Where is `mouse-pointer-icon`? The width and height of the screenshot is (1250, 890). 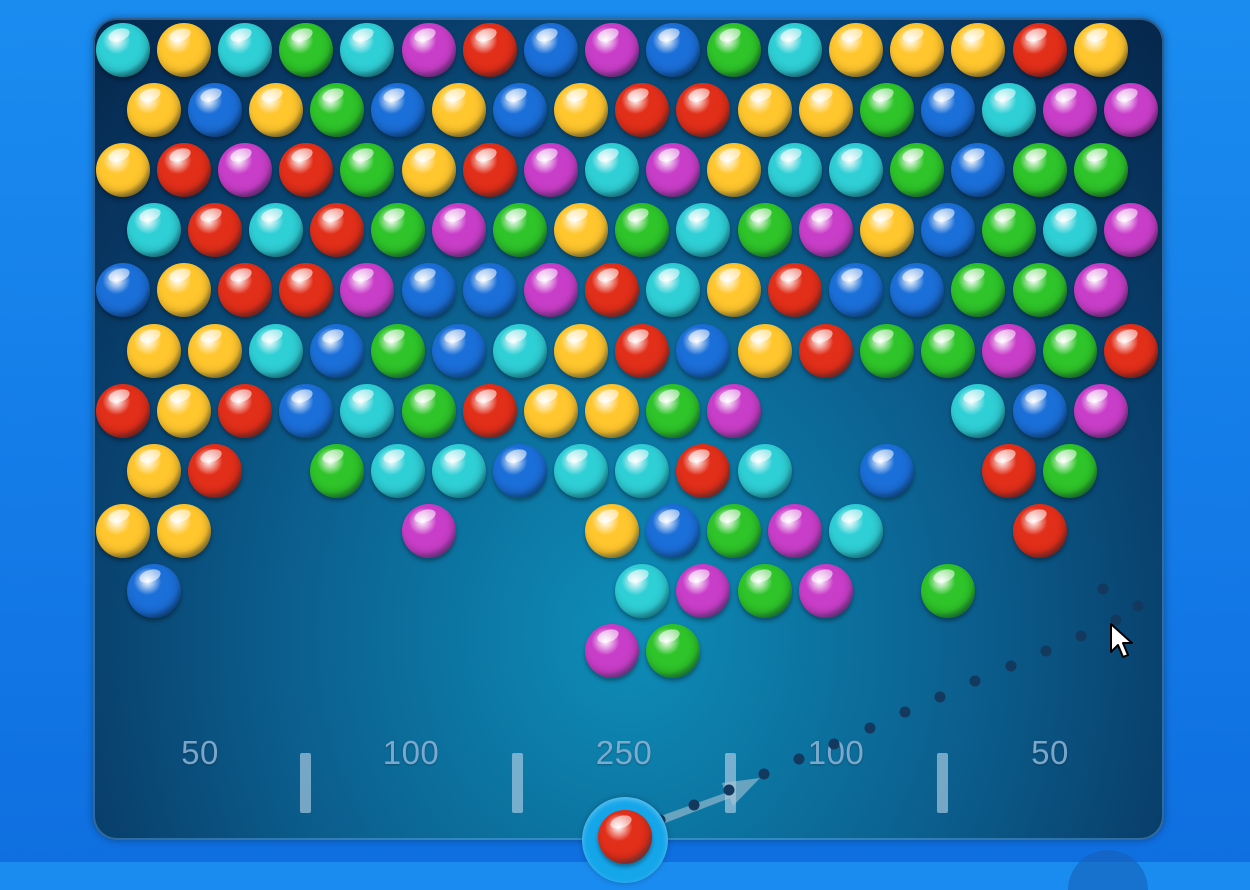
mouse-pointer-icon is located at coordinates (1121, 640).